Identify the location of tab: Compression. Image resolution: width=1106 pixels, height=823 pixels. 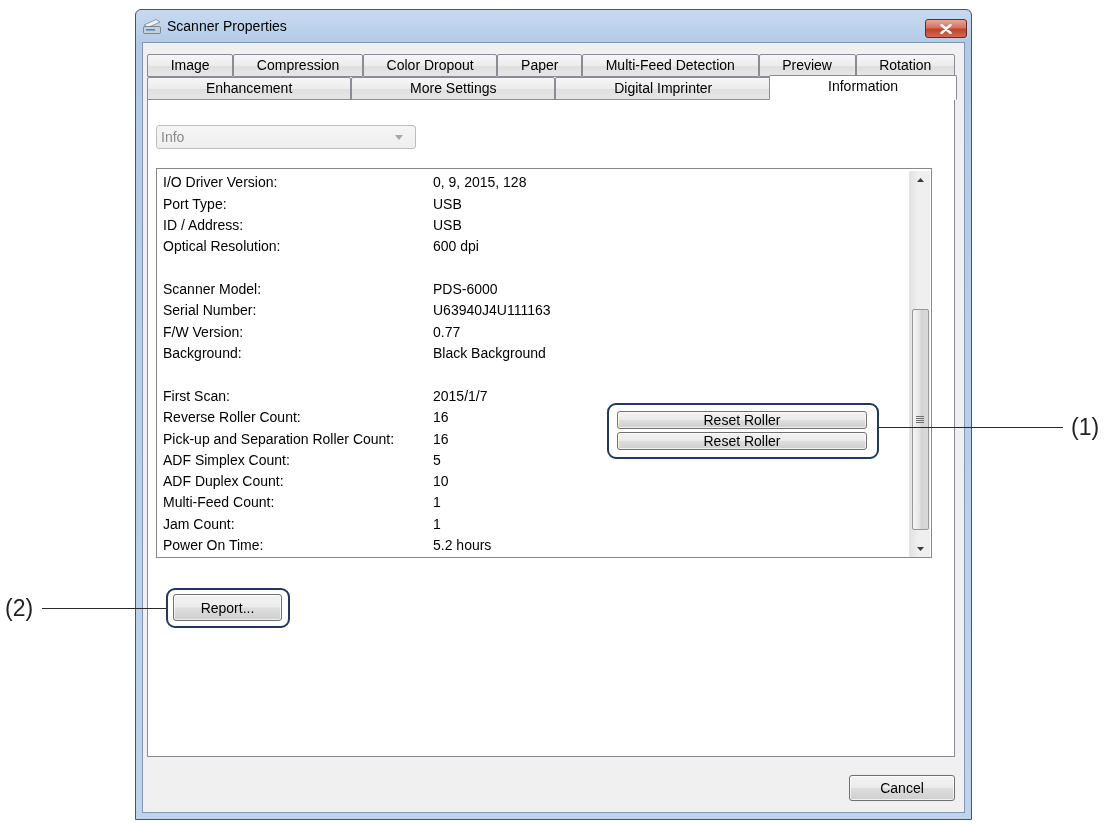
(298, 65).